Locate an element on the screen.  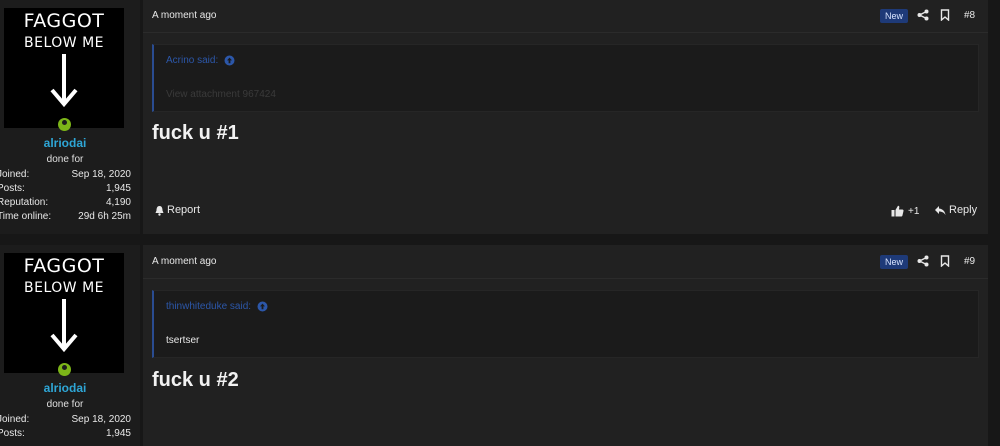
quote-block: thinwhiteduke said: tsertser is located at coordinates (565, 324).